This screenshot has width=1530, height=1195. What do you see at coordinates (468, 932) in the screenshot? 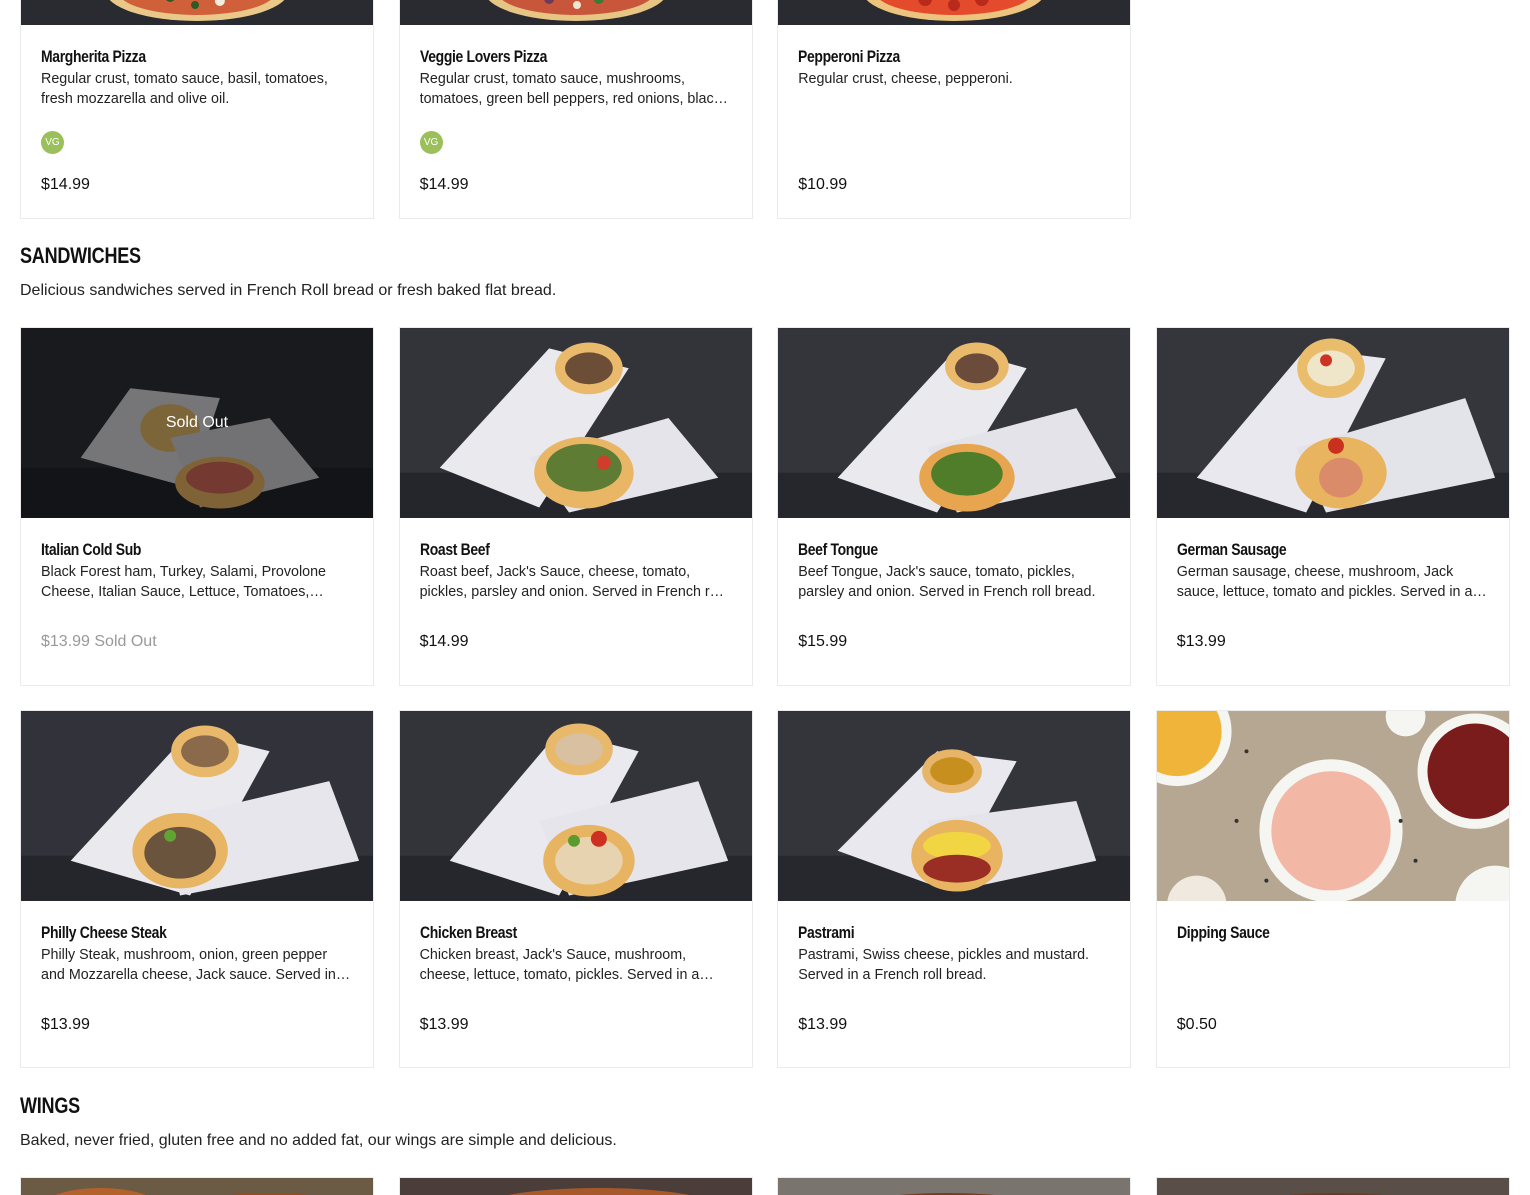
I see `item-name: Chicken Breast` at bounding box center [468, 932].